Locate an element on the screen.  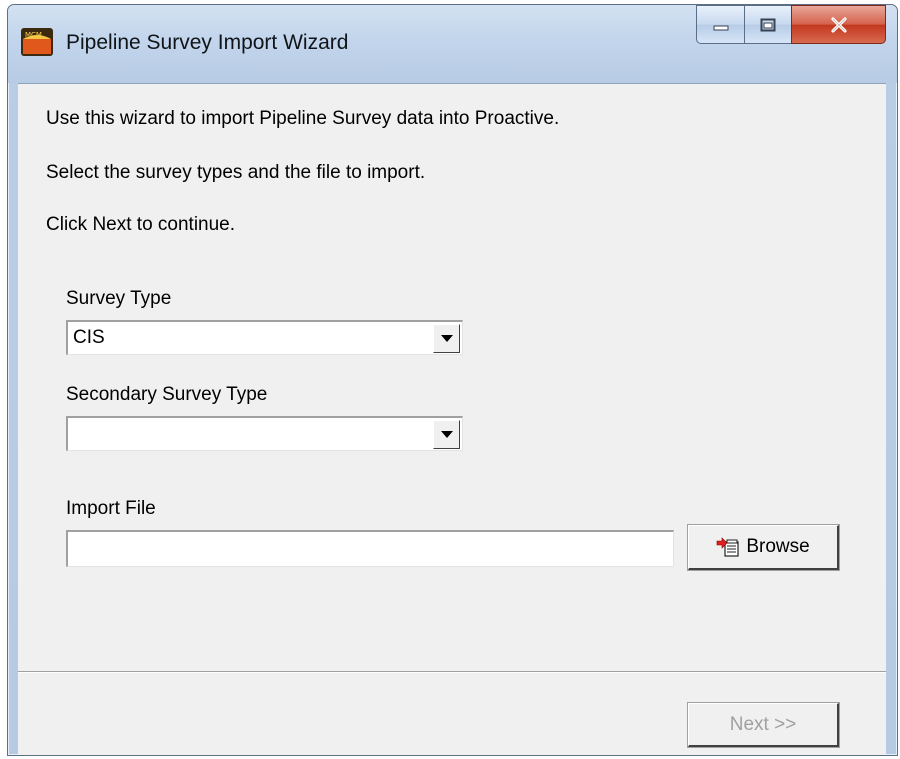
browse-file-icon is located at coordinates (728, 547).